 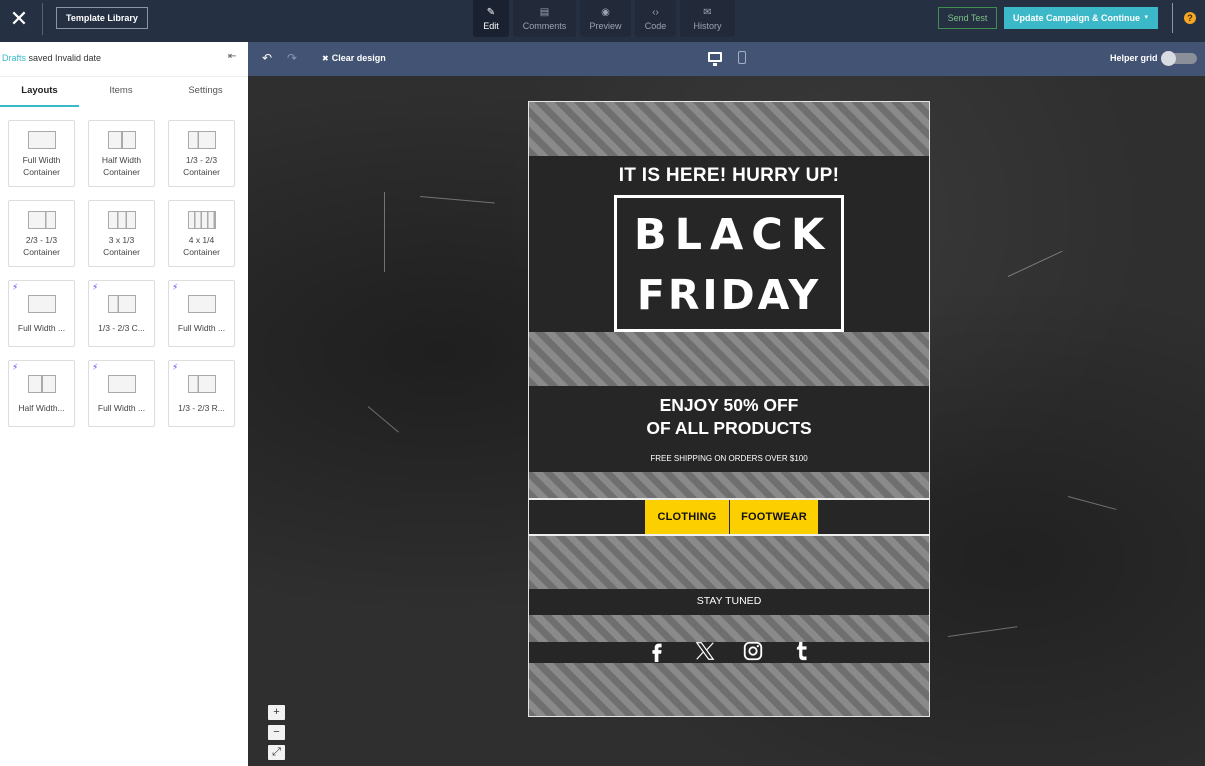 What do you see at coordinates (544, 25) in the screenshot?
I see `tab-label: Comments` at bounding box center [544, 25].